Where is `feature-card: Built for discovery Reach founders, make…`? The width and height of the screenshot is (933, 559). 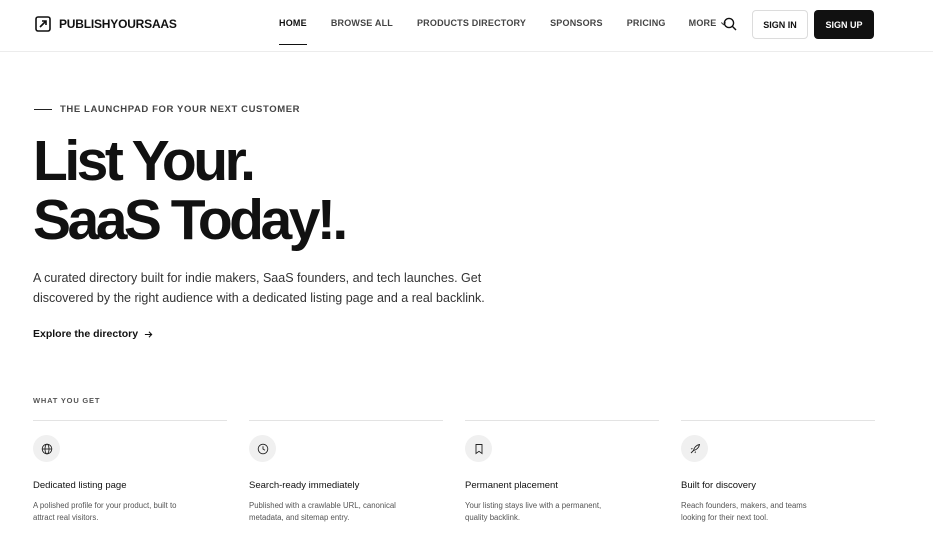 feature-card: Built for discovery Reach founders, make… is located at coordinates (778, 472).